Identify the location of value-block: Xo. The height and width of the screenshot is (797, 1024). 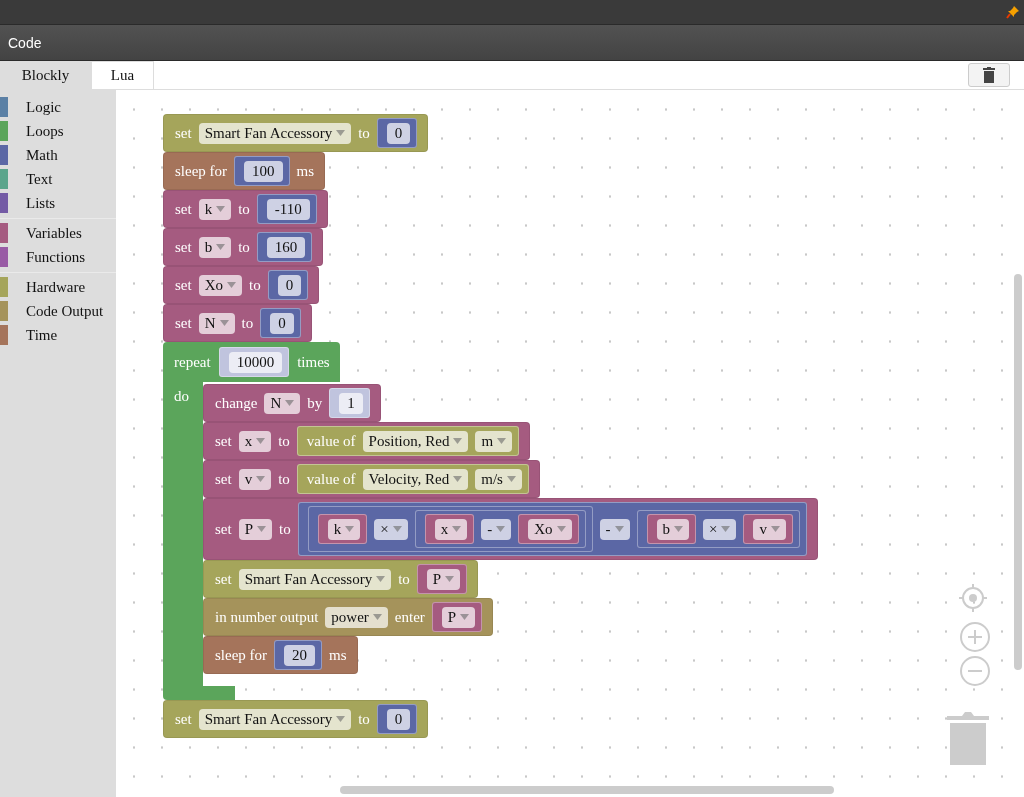
(548, 529).